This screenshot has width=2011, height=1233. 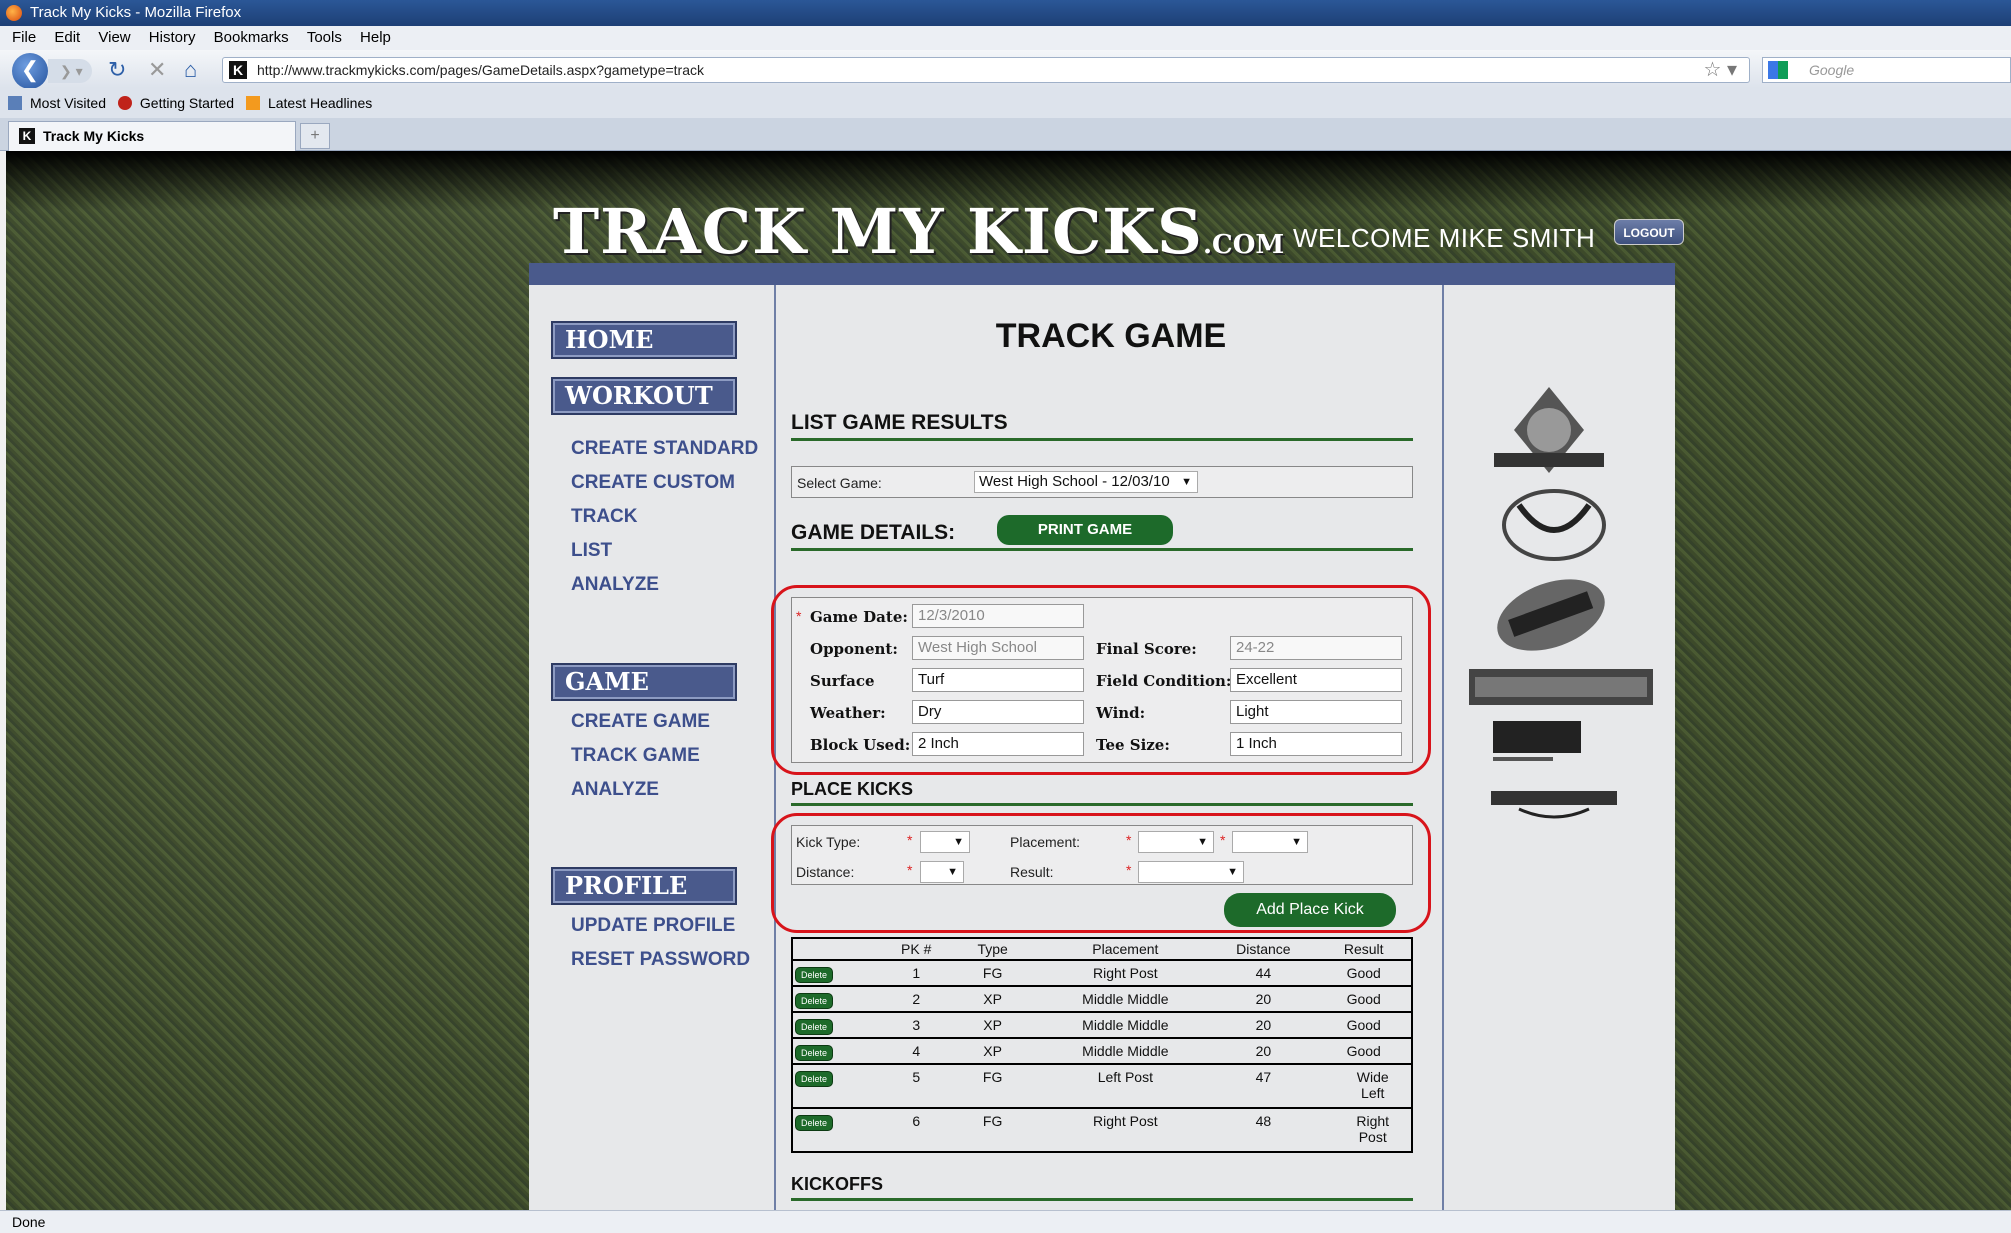 I want to click on new-tab-button: +, so click(x=315, y=136).